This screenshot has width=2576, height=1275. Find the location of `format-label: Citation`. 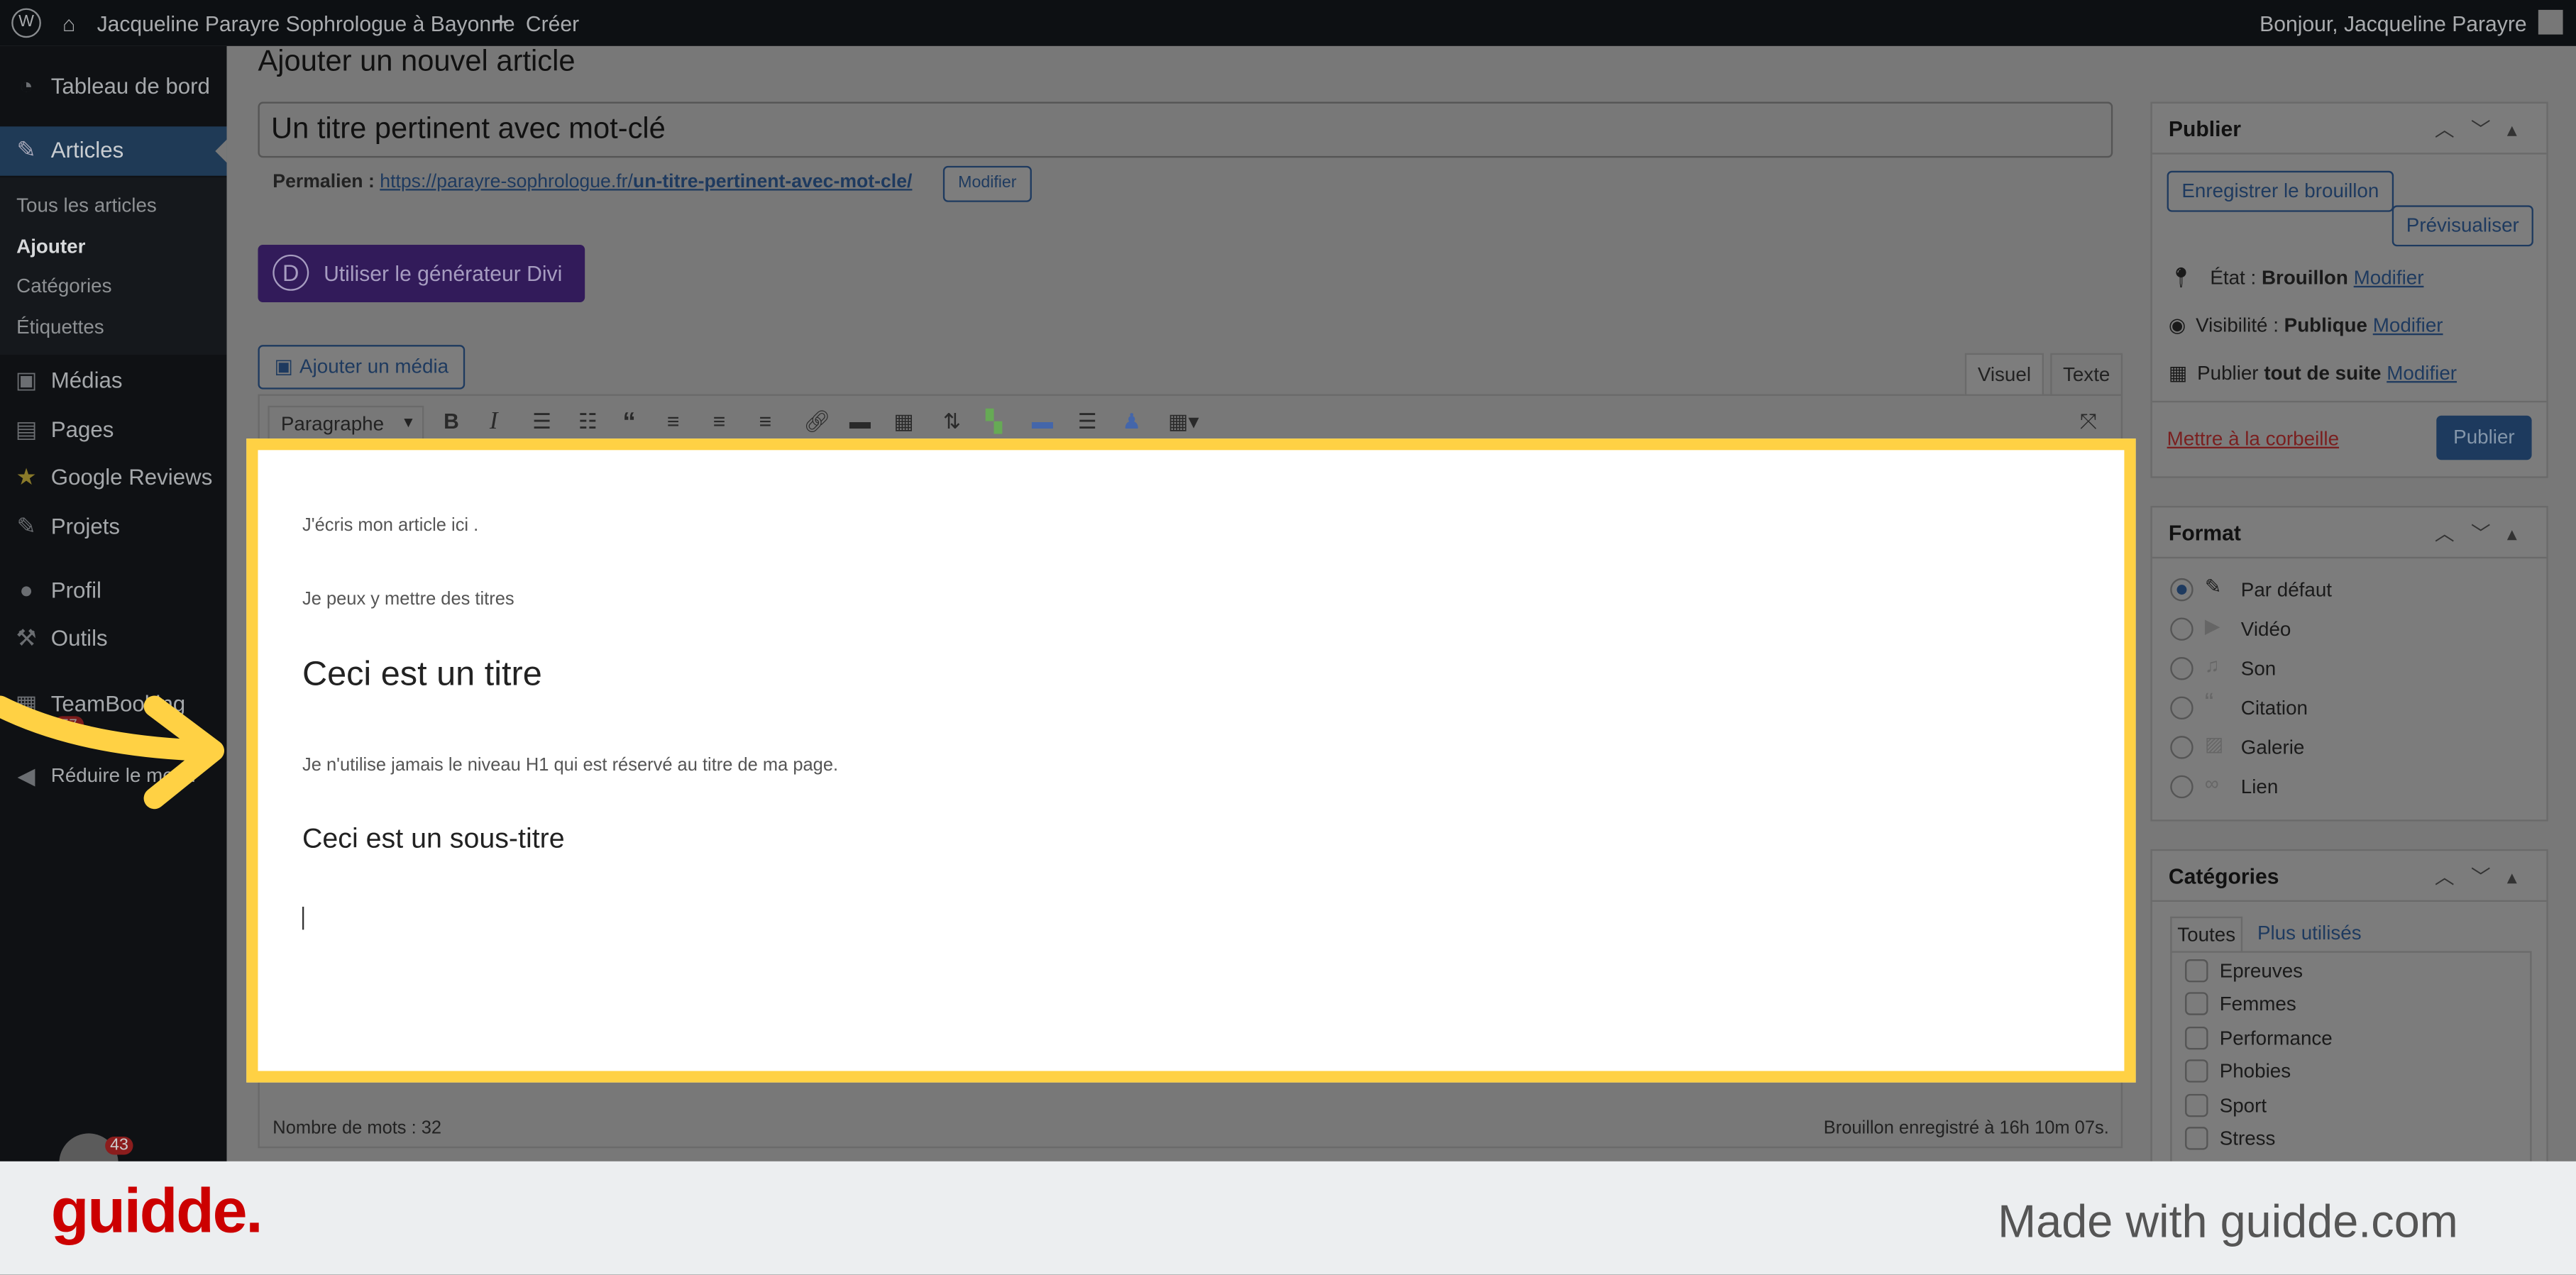

format-label: Citation is located at coordinates (2274, 708).